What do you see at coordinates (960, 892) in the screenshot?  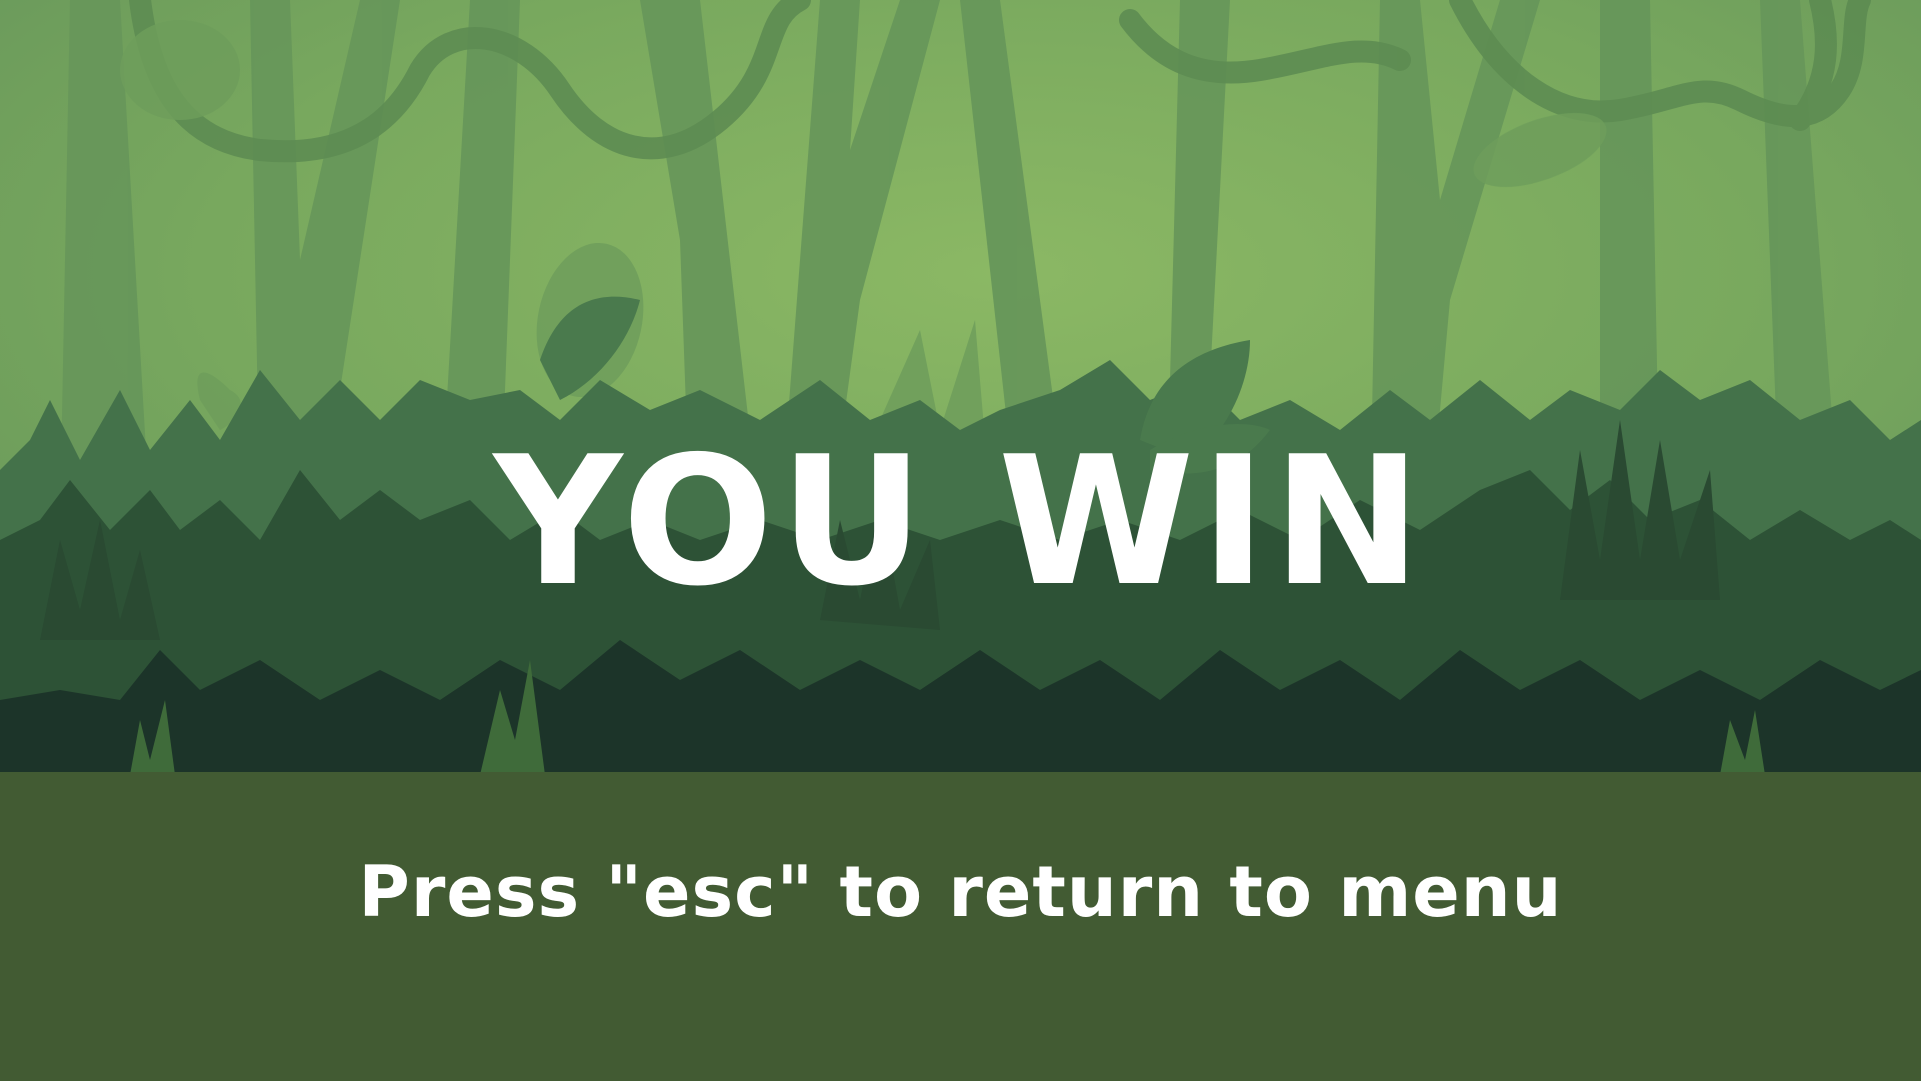 I see `return-to-menu-hint: Press "esc" to return to menu` at bounding box center [960, 892].